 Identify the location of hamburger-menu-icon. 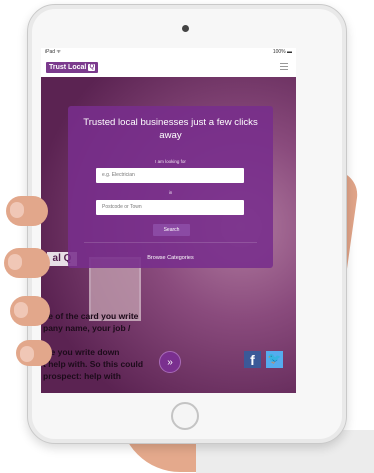
(284, 67).